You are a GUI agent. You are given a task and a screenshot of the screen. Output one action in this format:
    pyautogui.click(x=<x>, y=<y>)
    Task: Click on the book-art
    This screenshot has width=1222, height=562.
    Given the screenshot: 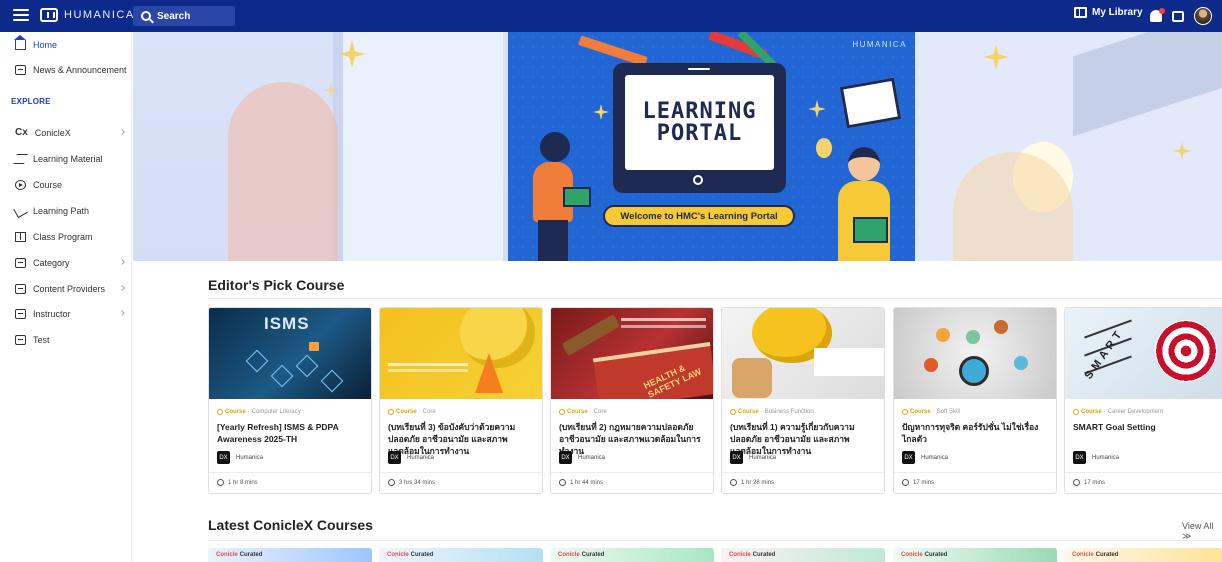 What is the action you would take?
    pyautogui.click(x=870, y=230)
    